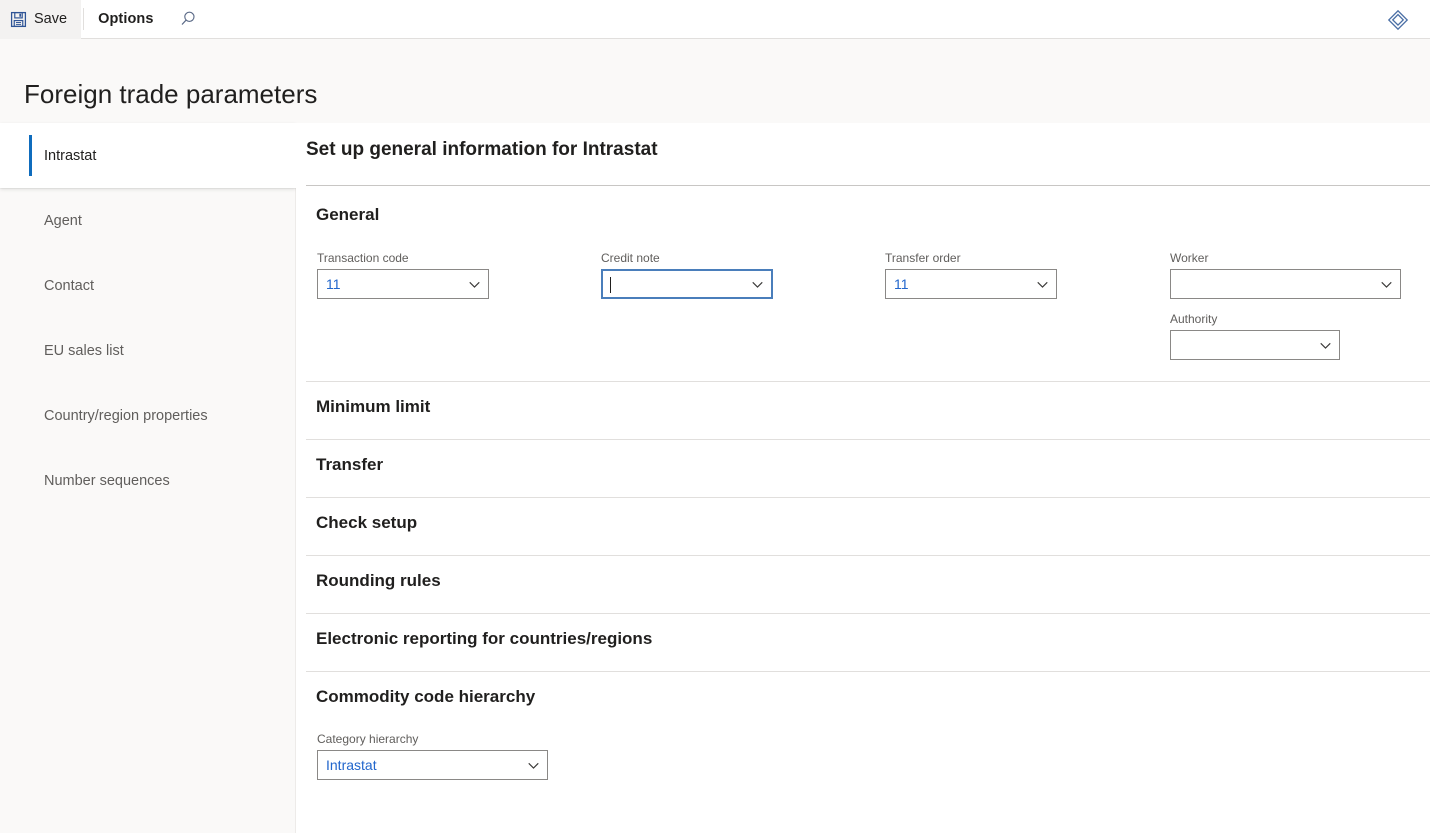 This screenshot has width=1430, height=833. What do you see at coordinates (63, 220) in the screenshot?
I see `sidebar-item-label: Agent` at bounding box center [63, 220].